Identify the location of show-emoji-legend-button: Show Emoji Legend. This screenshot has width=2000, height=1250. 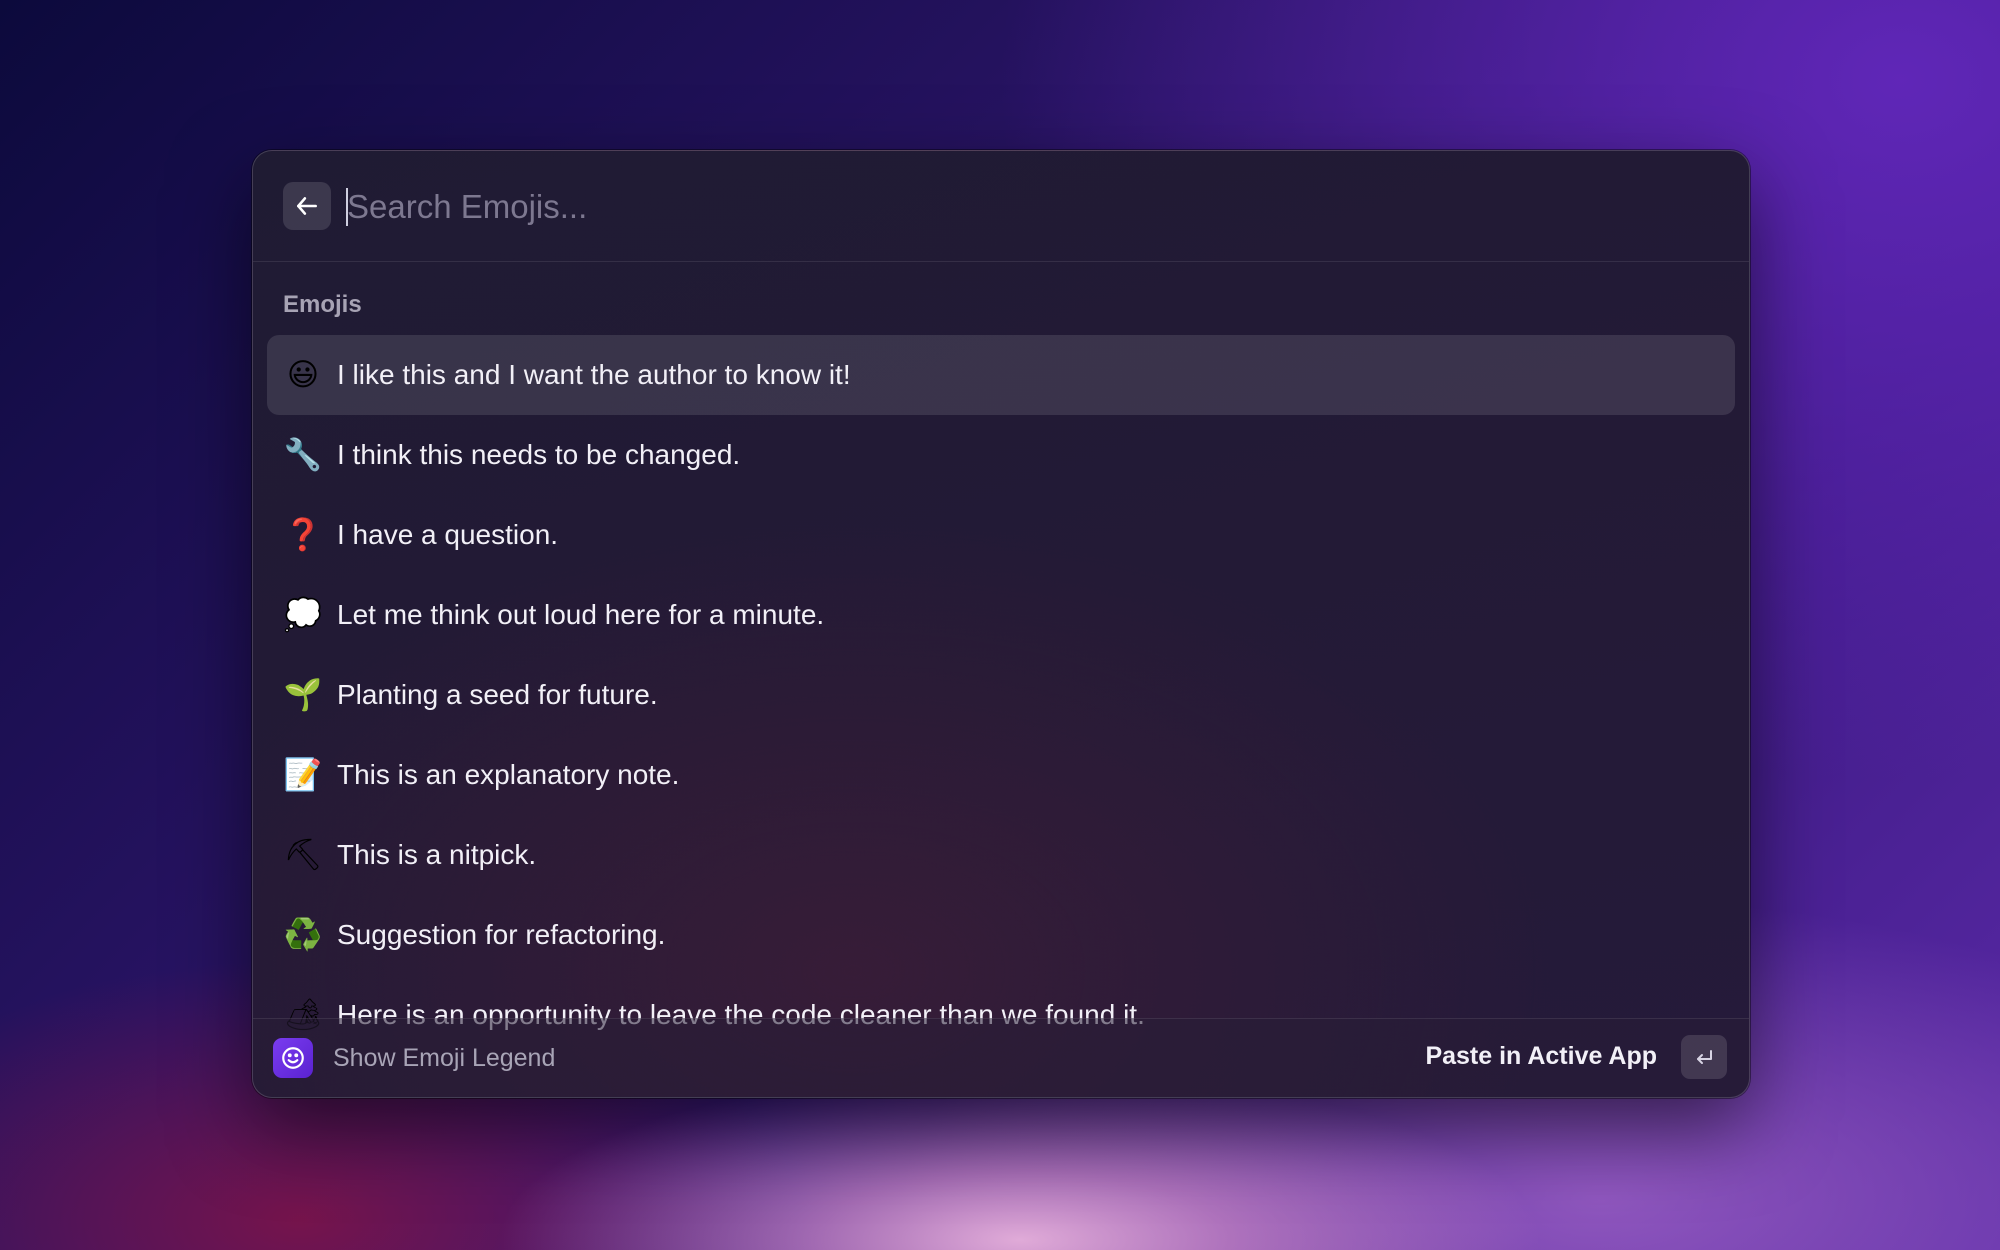
(414, 1058).